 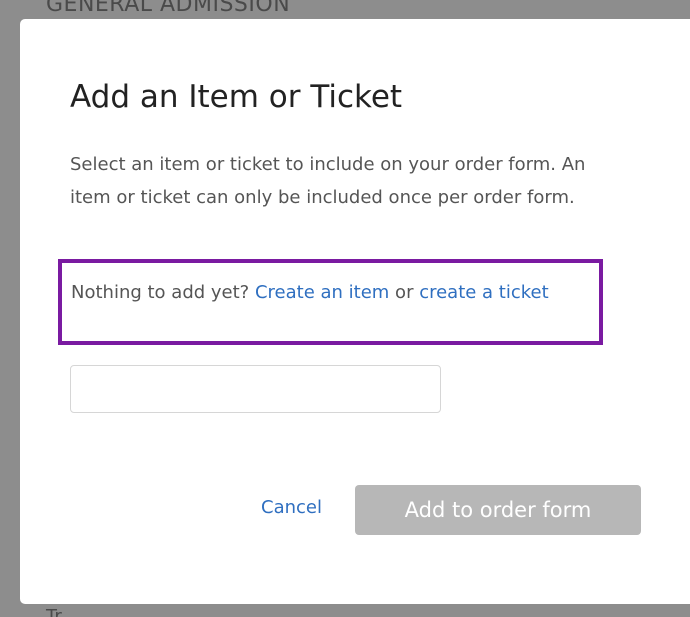 I want to click on modal-title: Add an Item or Ticket, so click(x=236, y=97).